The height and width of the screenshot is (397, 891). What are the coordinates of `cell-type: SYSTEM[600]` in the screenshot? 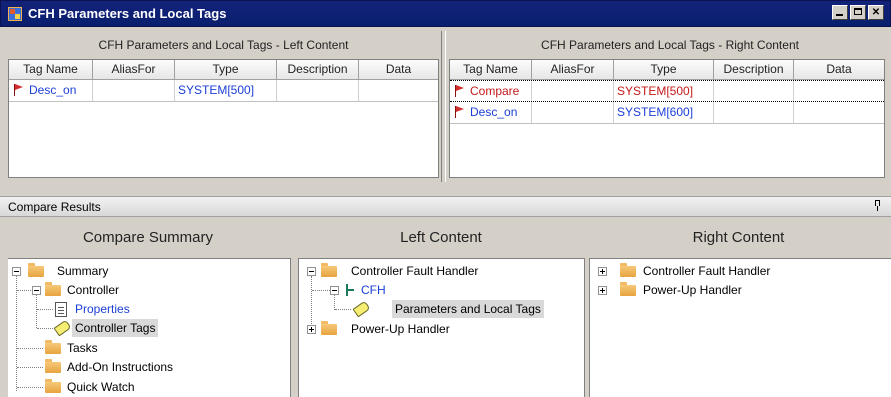 It's located at (664, 112).